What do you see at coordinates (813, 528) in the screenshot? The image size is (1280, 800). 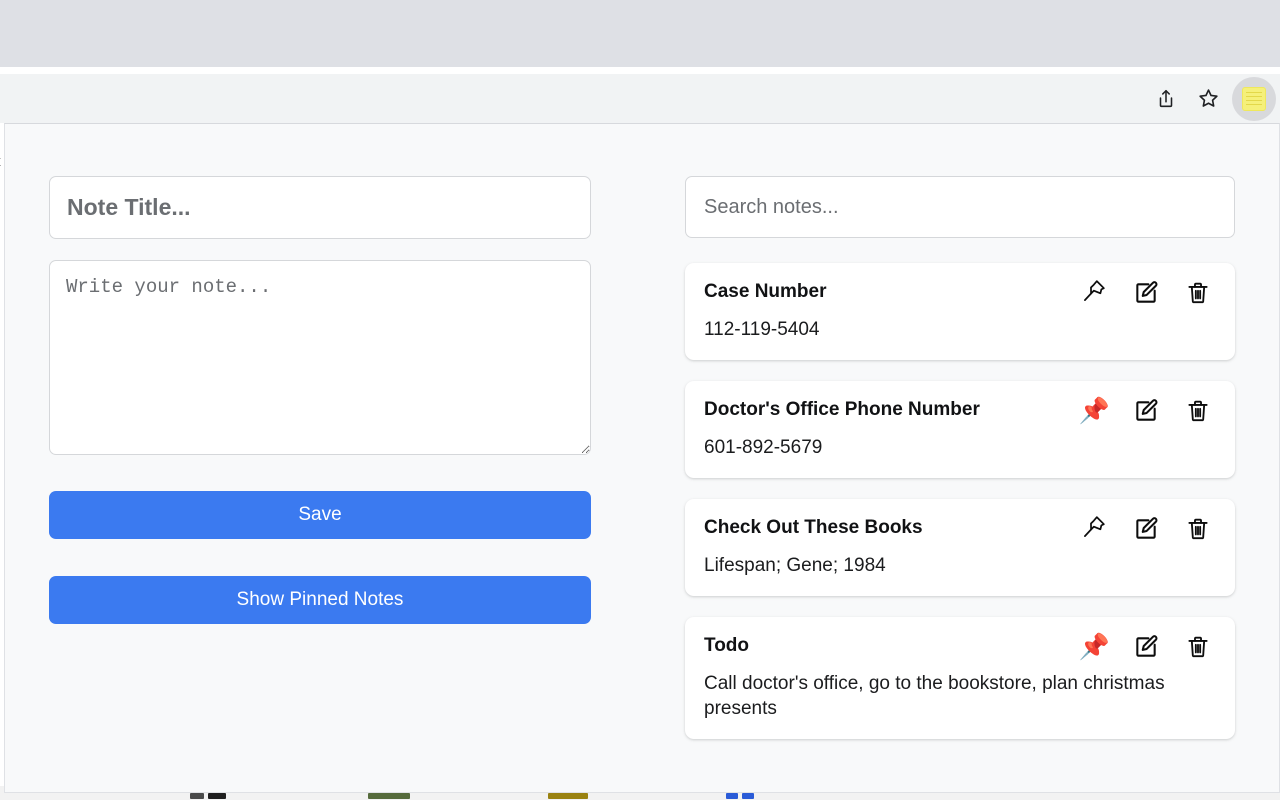 I see `note-card-title: Check Out These Books` at bounding box center [813, 528].